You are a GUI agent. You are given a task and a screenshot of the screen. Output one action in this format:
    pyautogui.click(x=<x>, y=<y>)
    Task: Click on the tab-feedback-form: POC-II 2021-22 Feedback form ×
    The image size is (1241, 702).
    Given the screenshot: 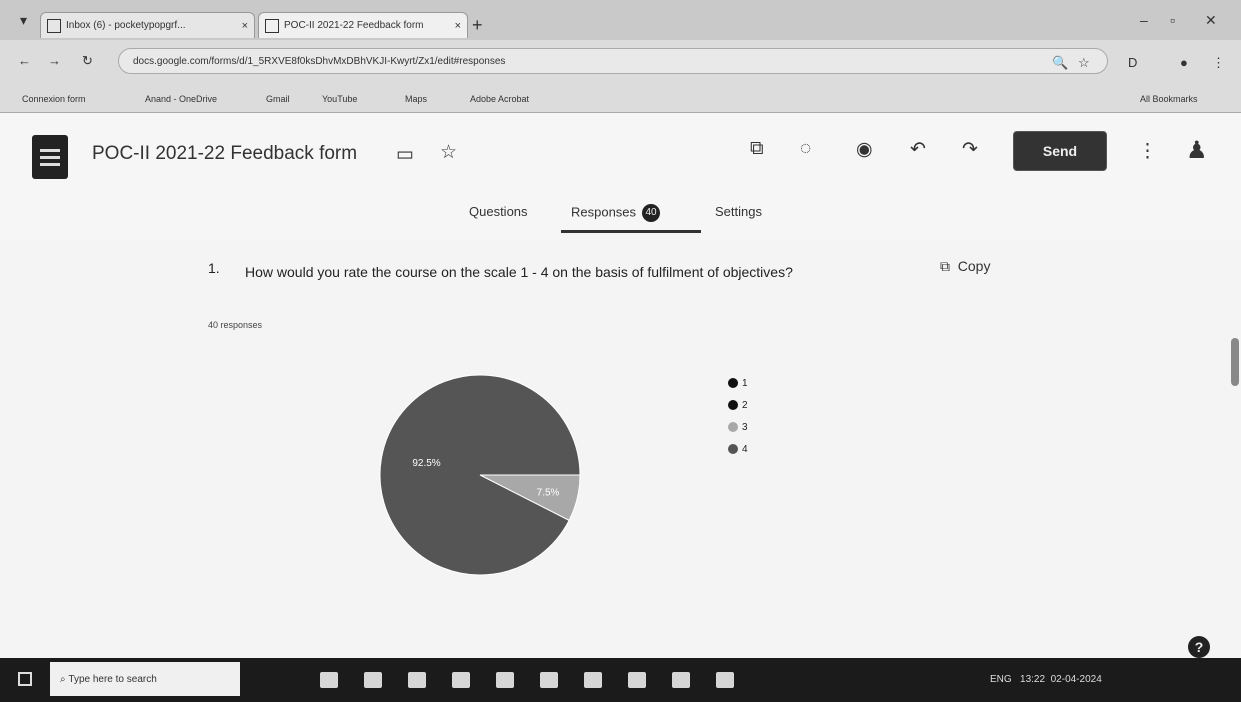 What is the action you would take?
    pyautogui.click(x=363, y=25)
    